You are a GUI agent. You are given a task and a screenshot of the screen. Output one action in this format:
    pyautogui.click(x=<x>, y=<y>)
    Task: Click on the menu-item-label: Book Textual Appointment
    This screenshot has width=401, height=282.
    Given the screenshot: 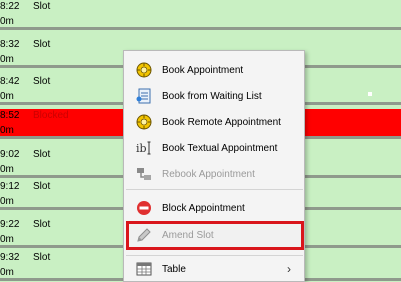 What is the action you would take?
    pyautogui.click(x=220, y=148)
    